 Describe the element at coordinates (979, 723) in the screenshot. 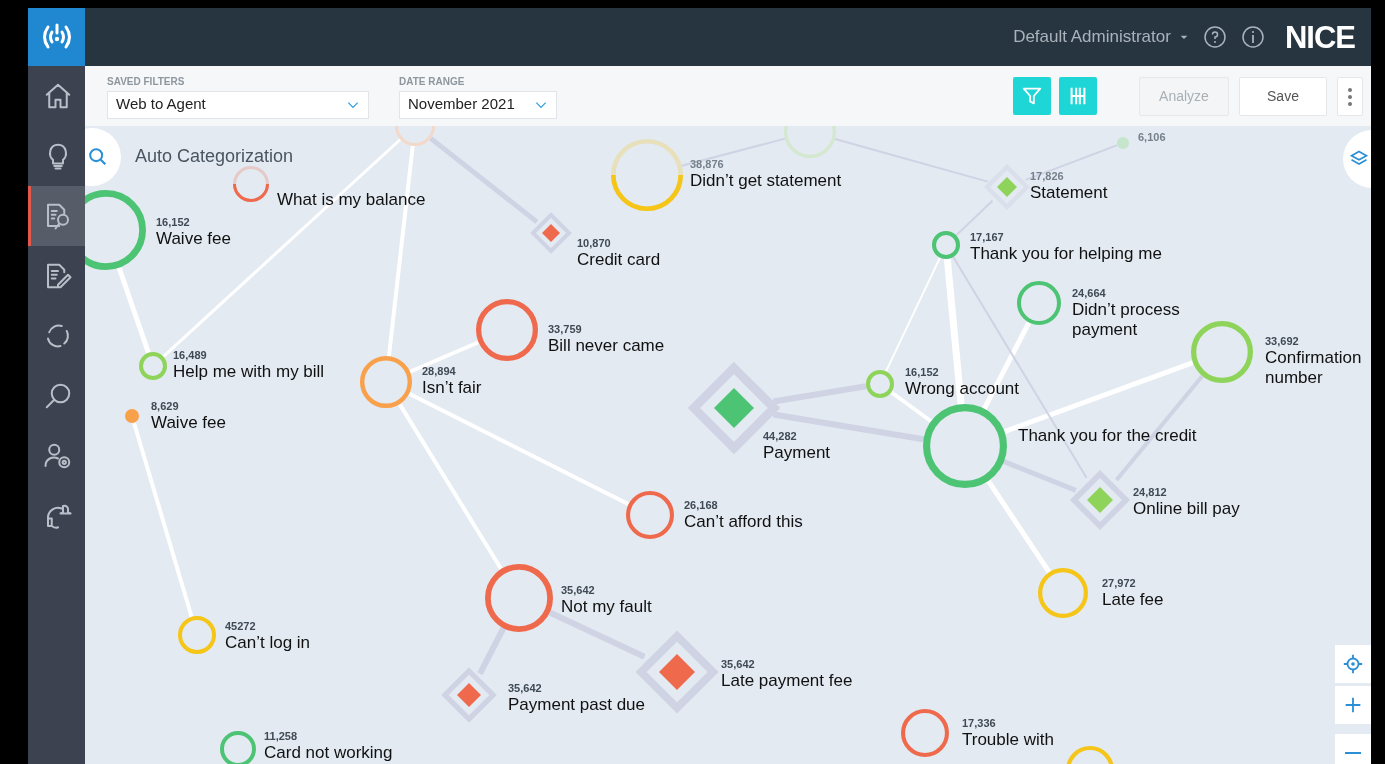

I see `node-count: 17,336` at that location.